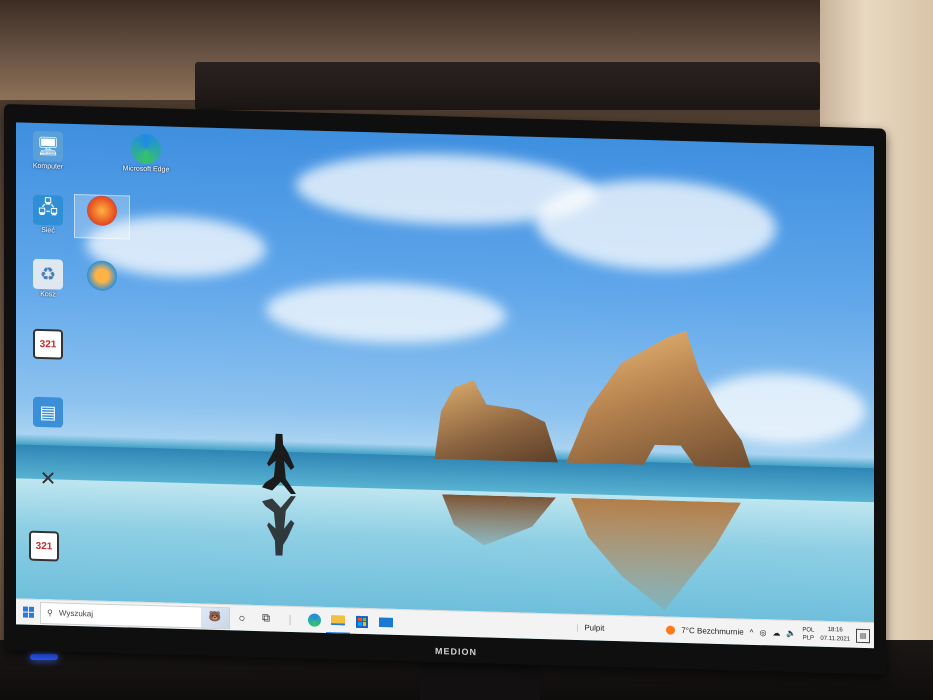 Image resolution: width=933 pixels, height=700 pixels. I want to click on desktop-icon-label: Sieć, so click(48, 231).